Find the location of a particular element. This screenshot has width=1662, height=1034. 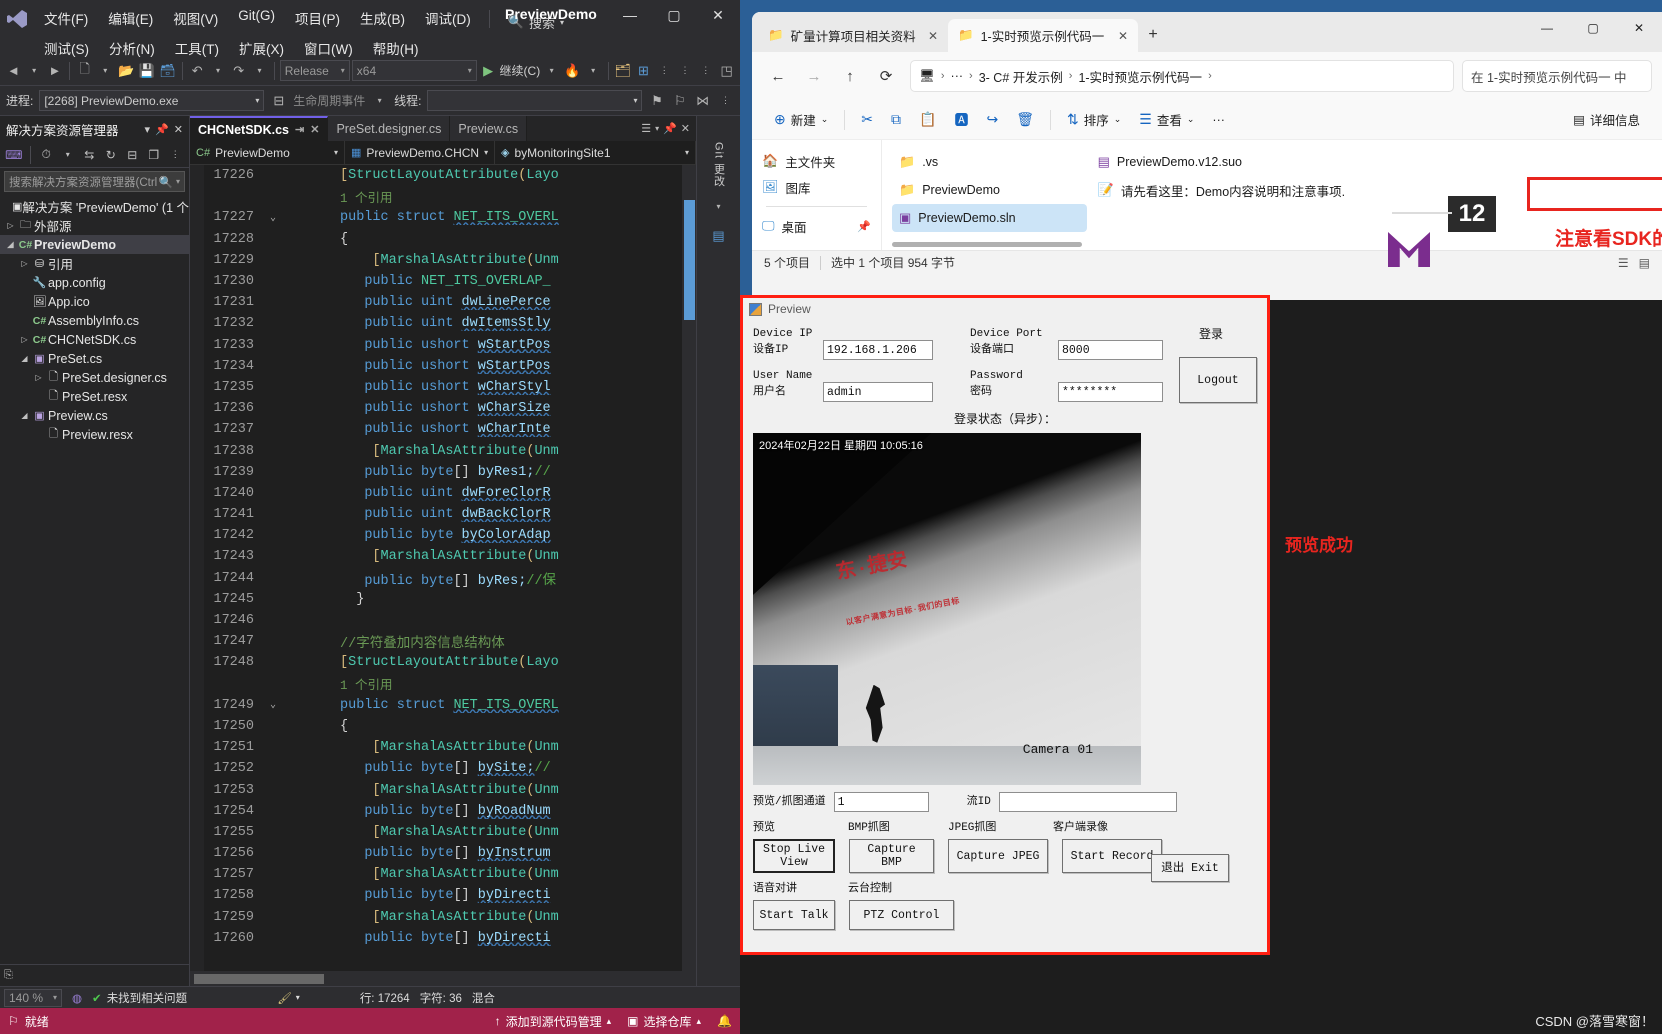

git-changes-tab-icon: ⎘ is located at coordinates (8, 975).